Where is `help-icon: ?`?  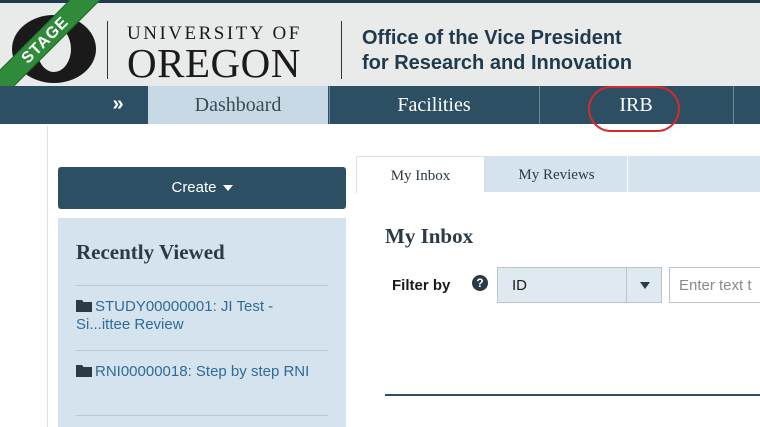
help-icon: ? is located at coordinates (480, 283).